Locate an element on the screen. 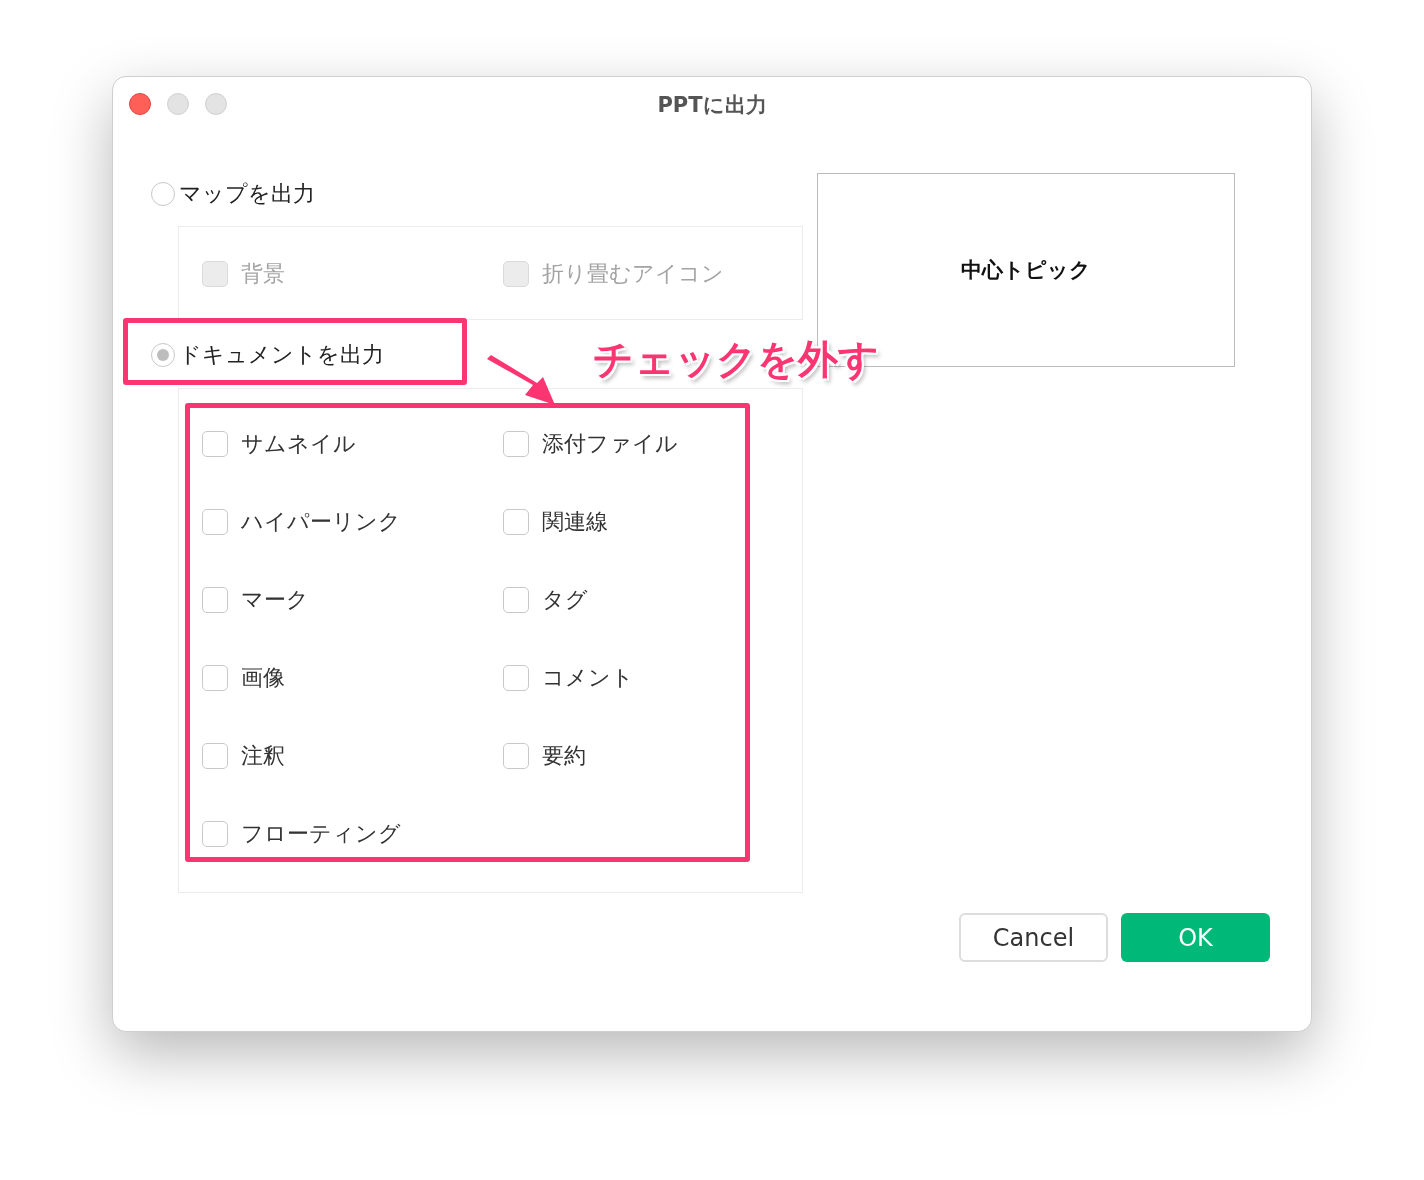 The image size is (1424, 1180). close-button is located at coordinates (140, 104).